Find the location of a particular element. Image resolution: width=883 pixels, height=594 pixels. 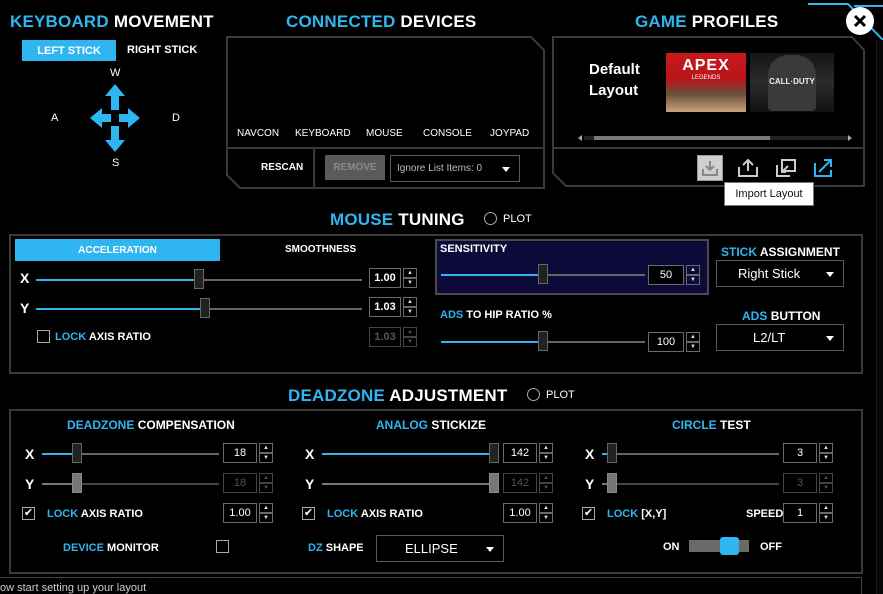

circle-y-slider is located at coordinates (690, 483).